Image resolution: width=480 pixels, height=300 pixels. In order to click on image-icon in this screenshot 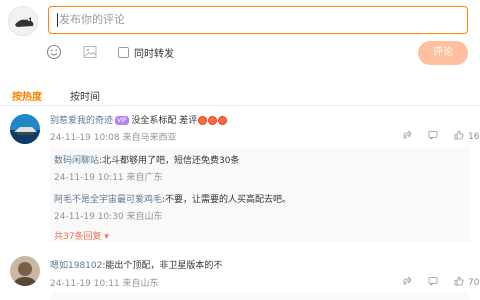, I will do `click(90, 52)`.